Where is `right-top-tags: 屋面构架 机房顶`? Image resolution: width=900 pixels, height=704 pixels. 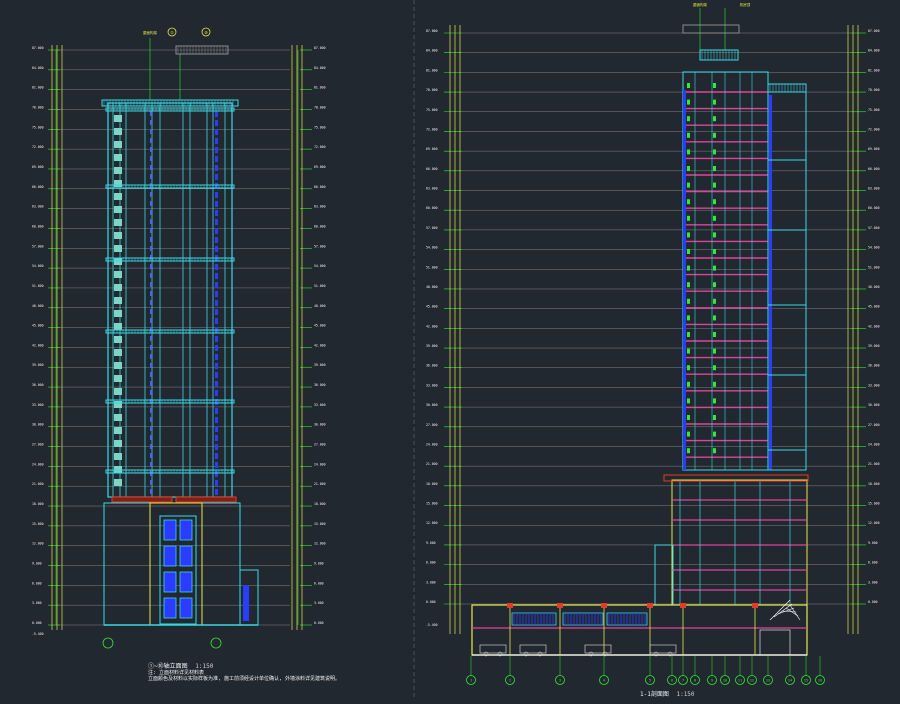
right-top-tags: 屋面构架 机房顶 is located at coordinates (722, 4).